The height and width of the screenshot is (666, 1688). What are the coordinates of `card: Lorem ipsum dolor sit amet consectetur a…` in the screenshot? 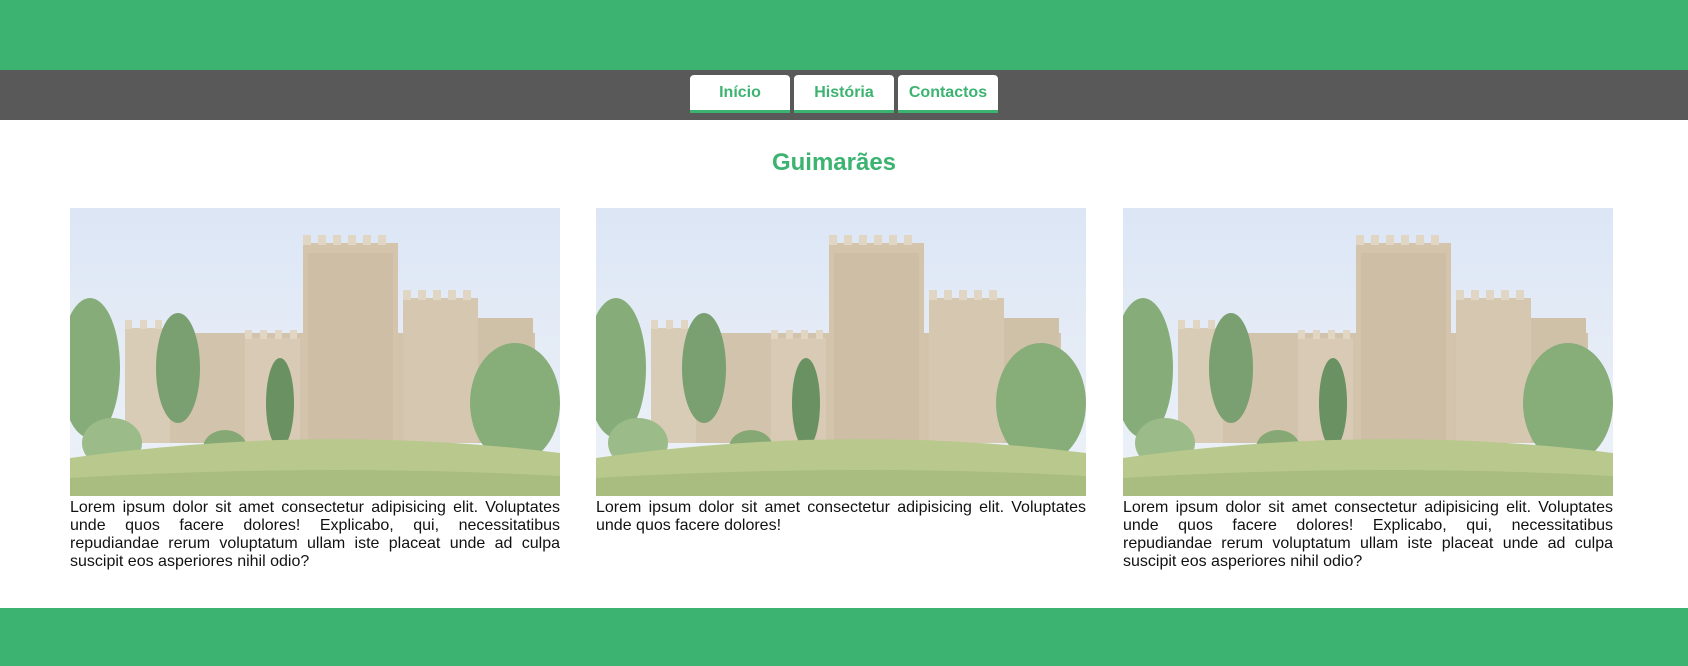 It's located at (841, 371).